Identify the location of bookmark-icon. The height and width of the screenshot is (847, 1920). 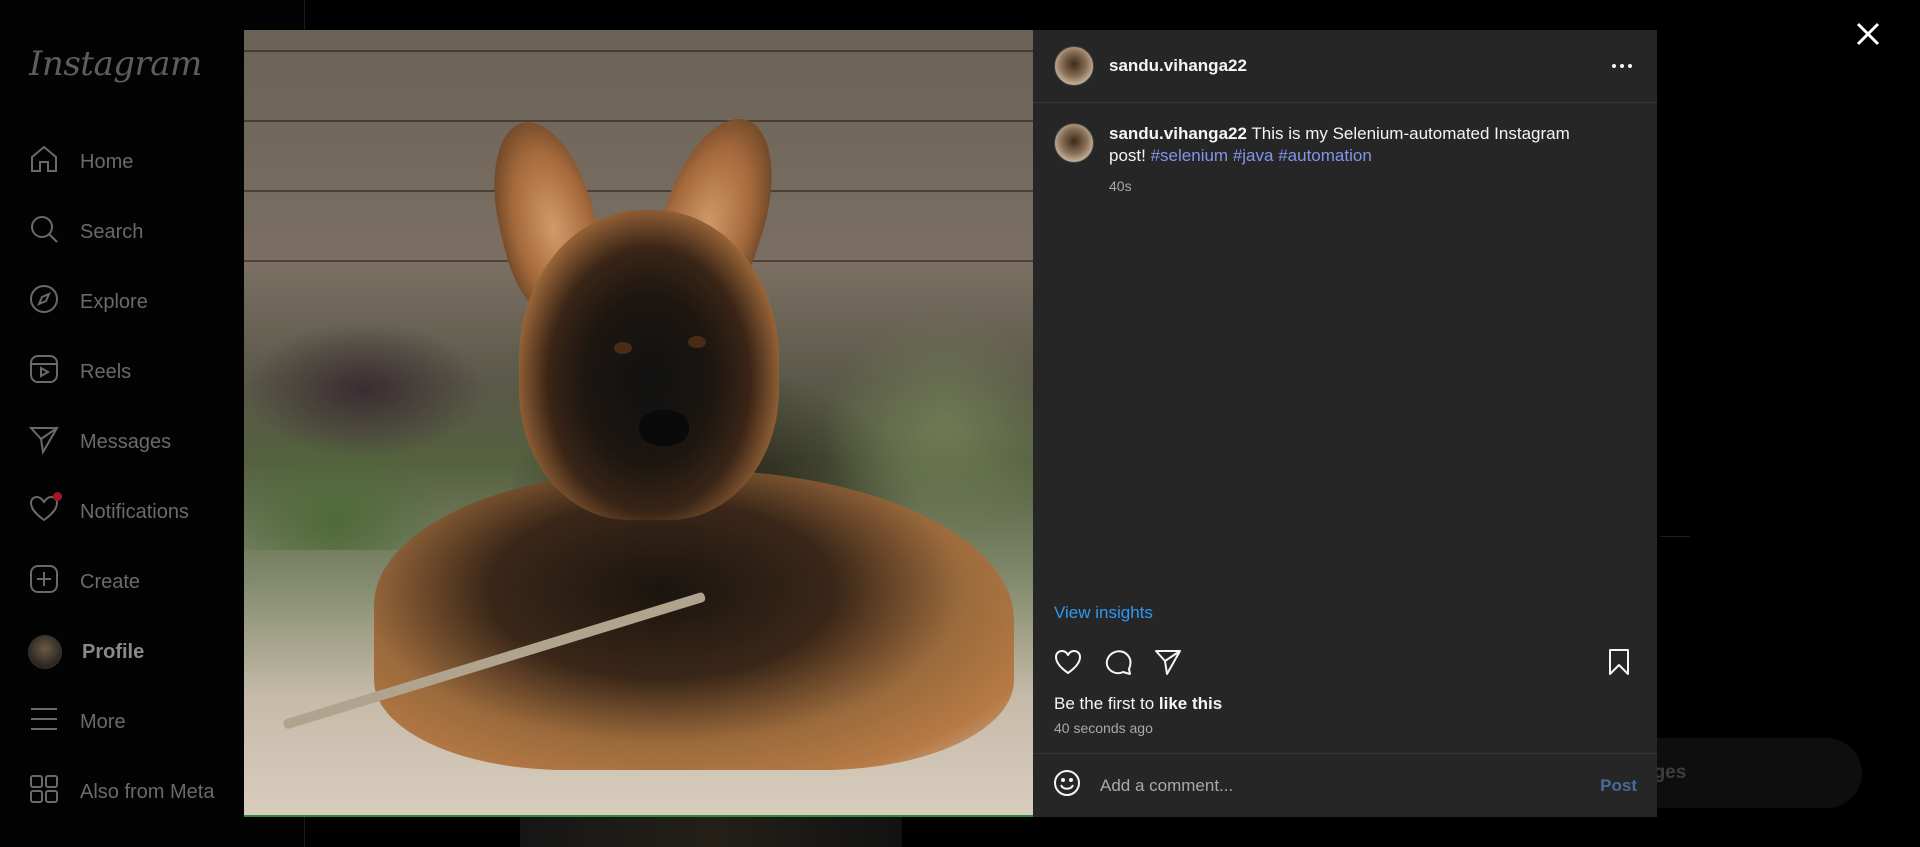
(1619, 662).